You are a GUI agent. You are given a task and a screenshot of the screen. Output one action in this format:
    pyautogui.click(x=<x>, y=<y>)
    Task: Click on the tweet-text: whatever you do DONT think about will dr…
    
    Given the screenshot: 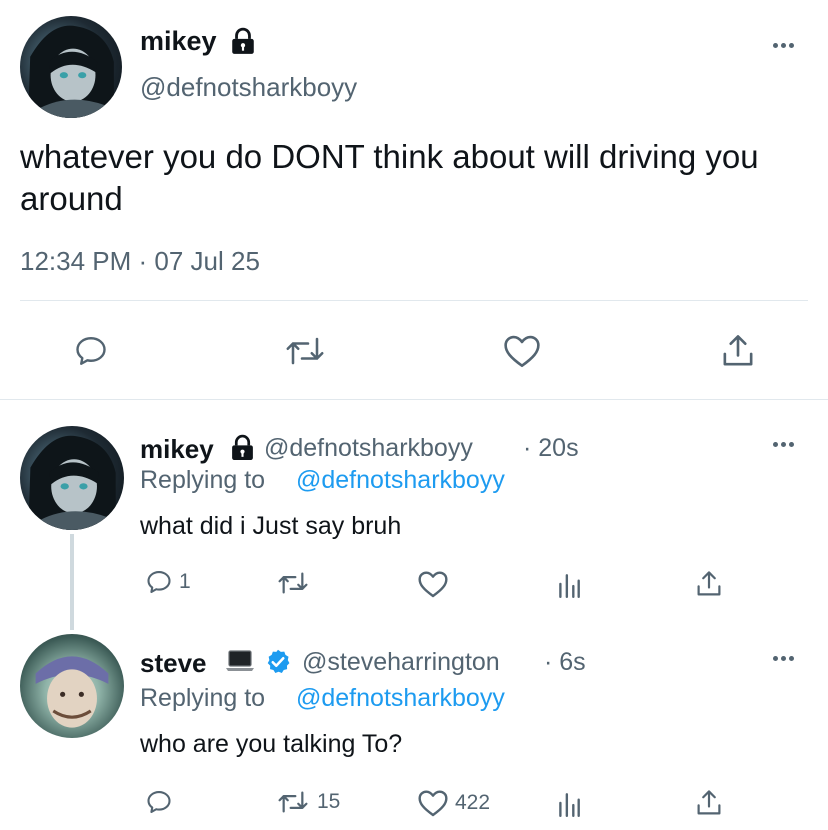 What is the action you would take?
    pyautogui.click(x=389, y=177)
    